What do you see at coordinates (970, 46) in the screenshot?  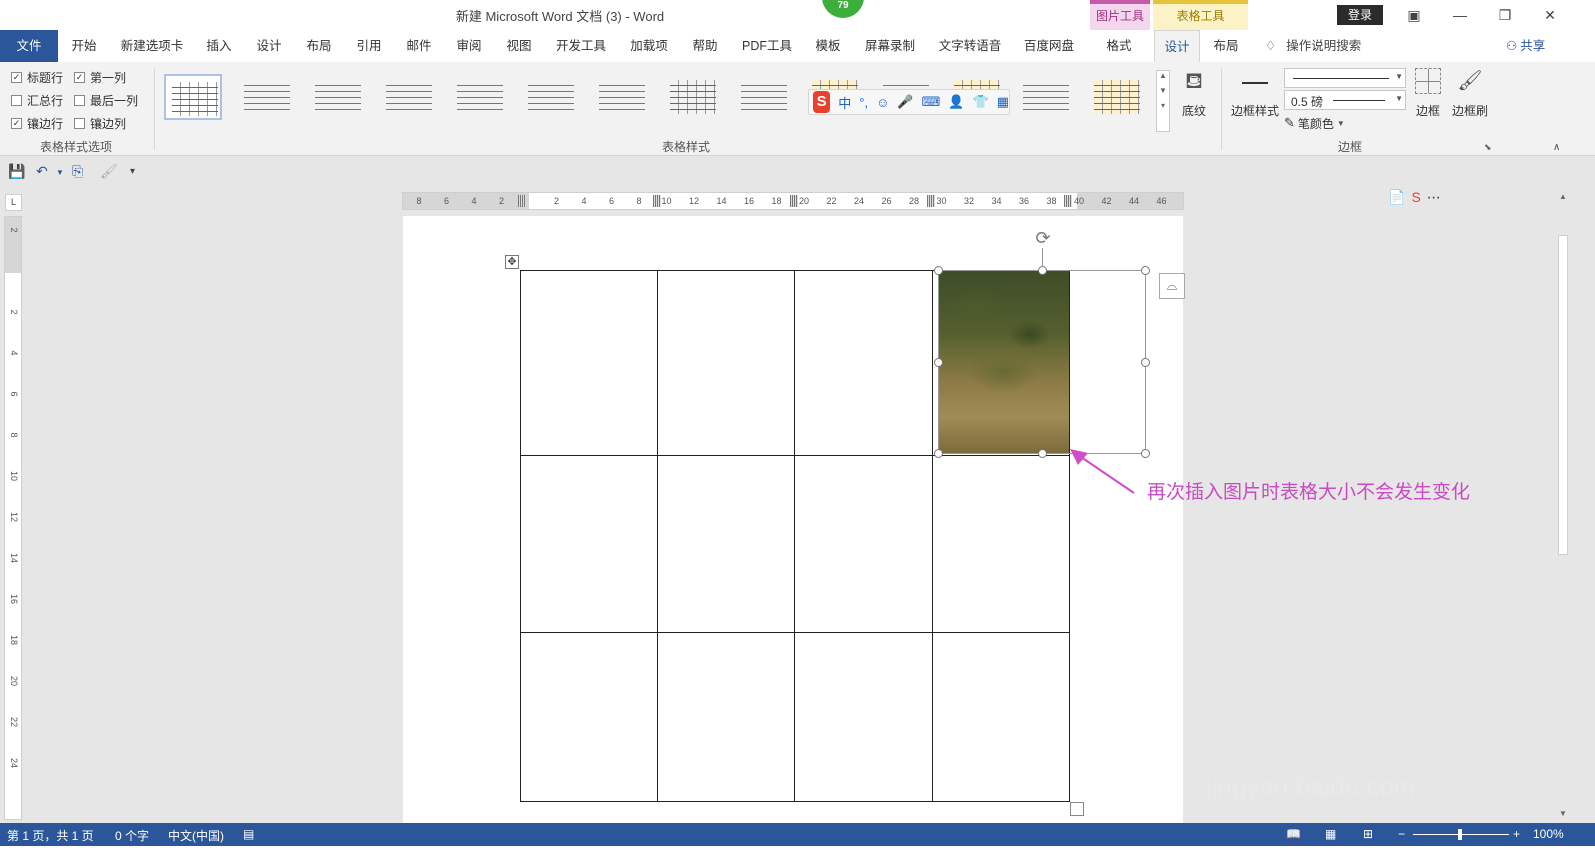 I see `tab-text-to-speech: 文字转语音` at bounding box center [970, 46].